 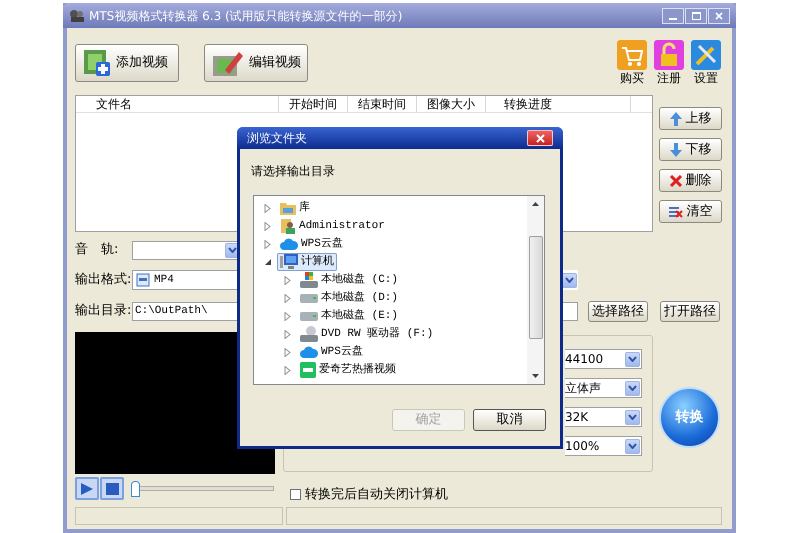 I want to click on toolbar-button: 编辑视频, so click(x=256, y=63).